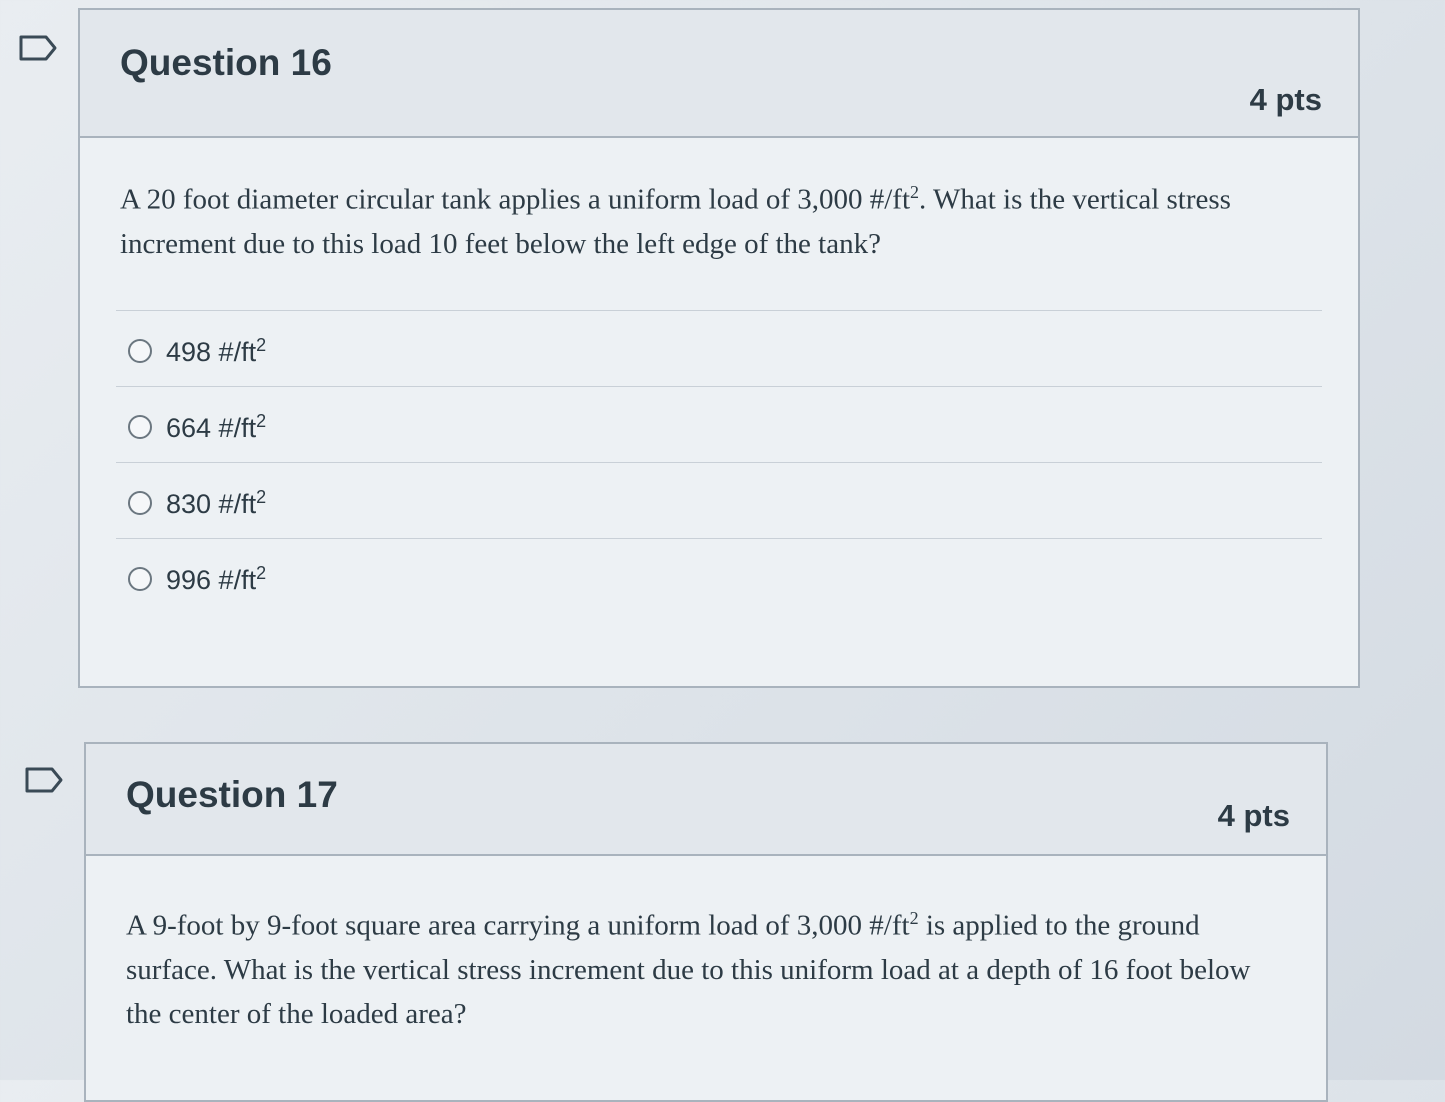 This screenshot has height=1102, width=1445. Describe the element at coordinates (226, 62) in the screenshot. I see `question-16-title: Question 16` at that location.